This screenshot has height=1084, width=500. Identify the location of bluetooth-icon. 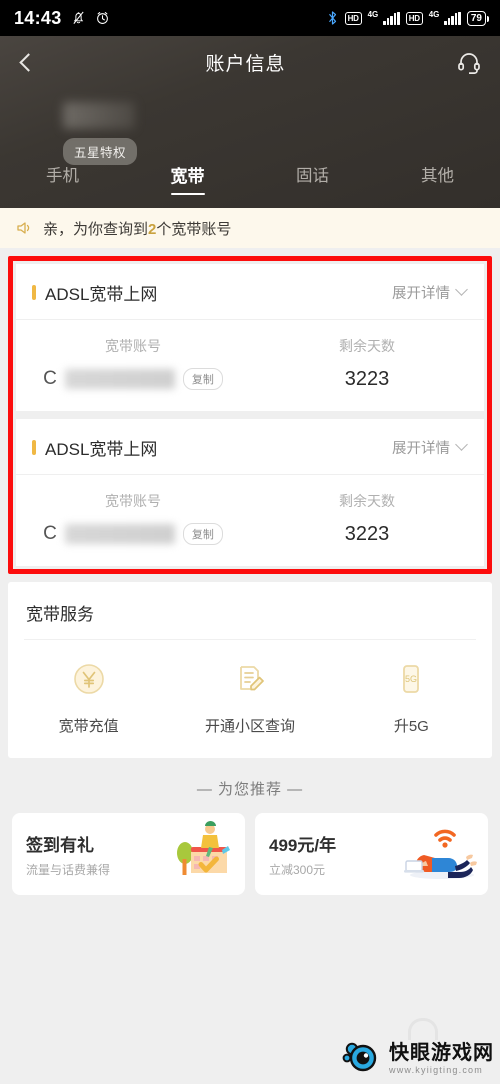
(332, 18).